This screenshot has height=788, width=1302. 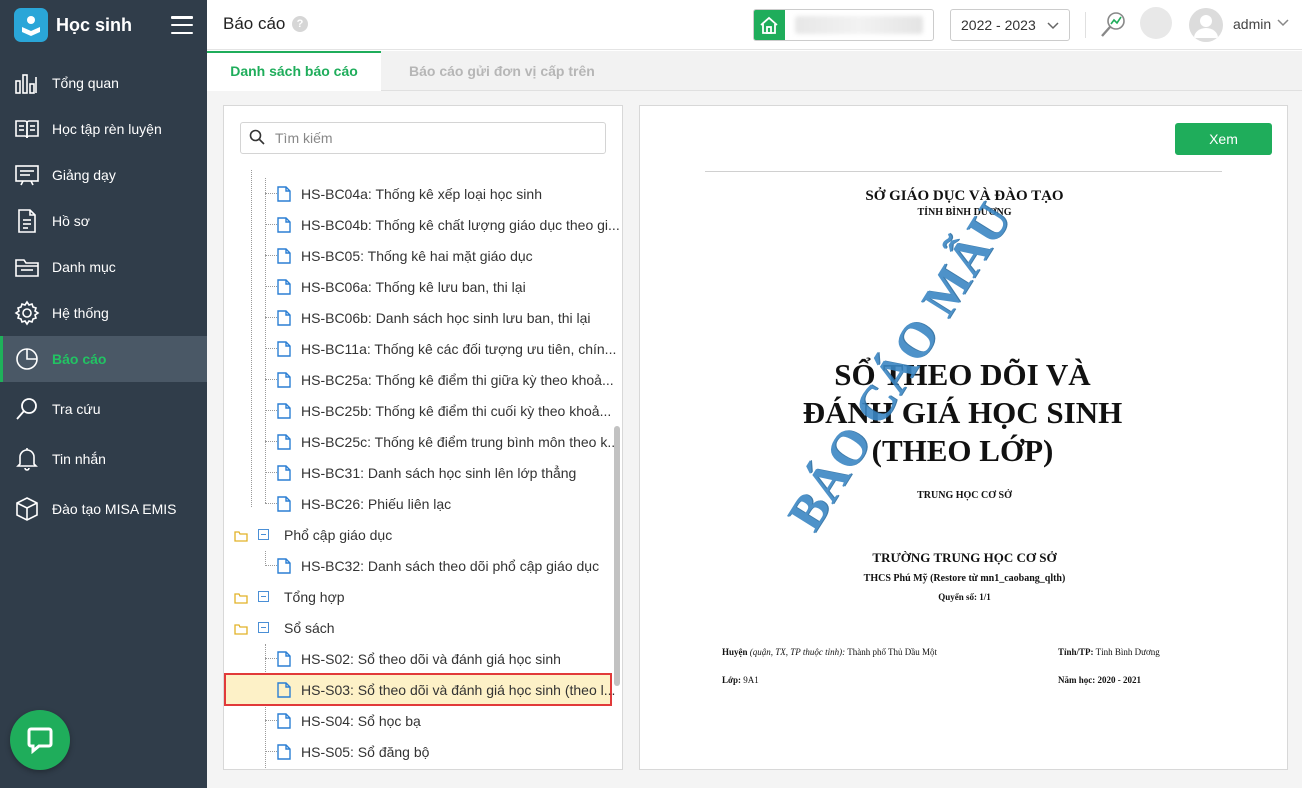 What do you see at coordinates (103, 409) in the screenshot?
I see `sidebar-item-tra-cuu: Tra cứu` at bounding box center [103, 409].